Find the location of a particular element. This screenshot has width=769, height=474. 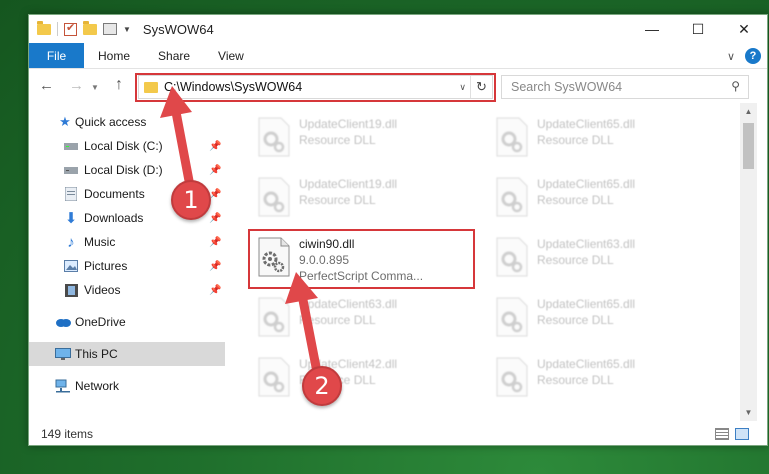

scrollbar-thumb is located at coordinates (748, 146).